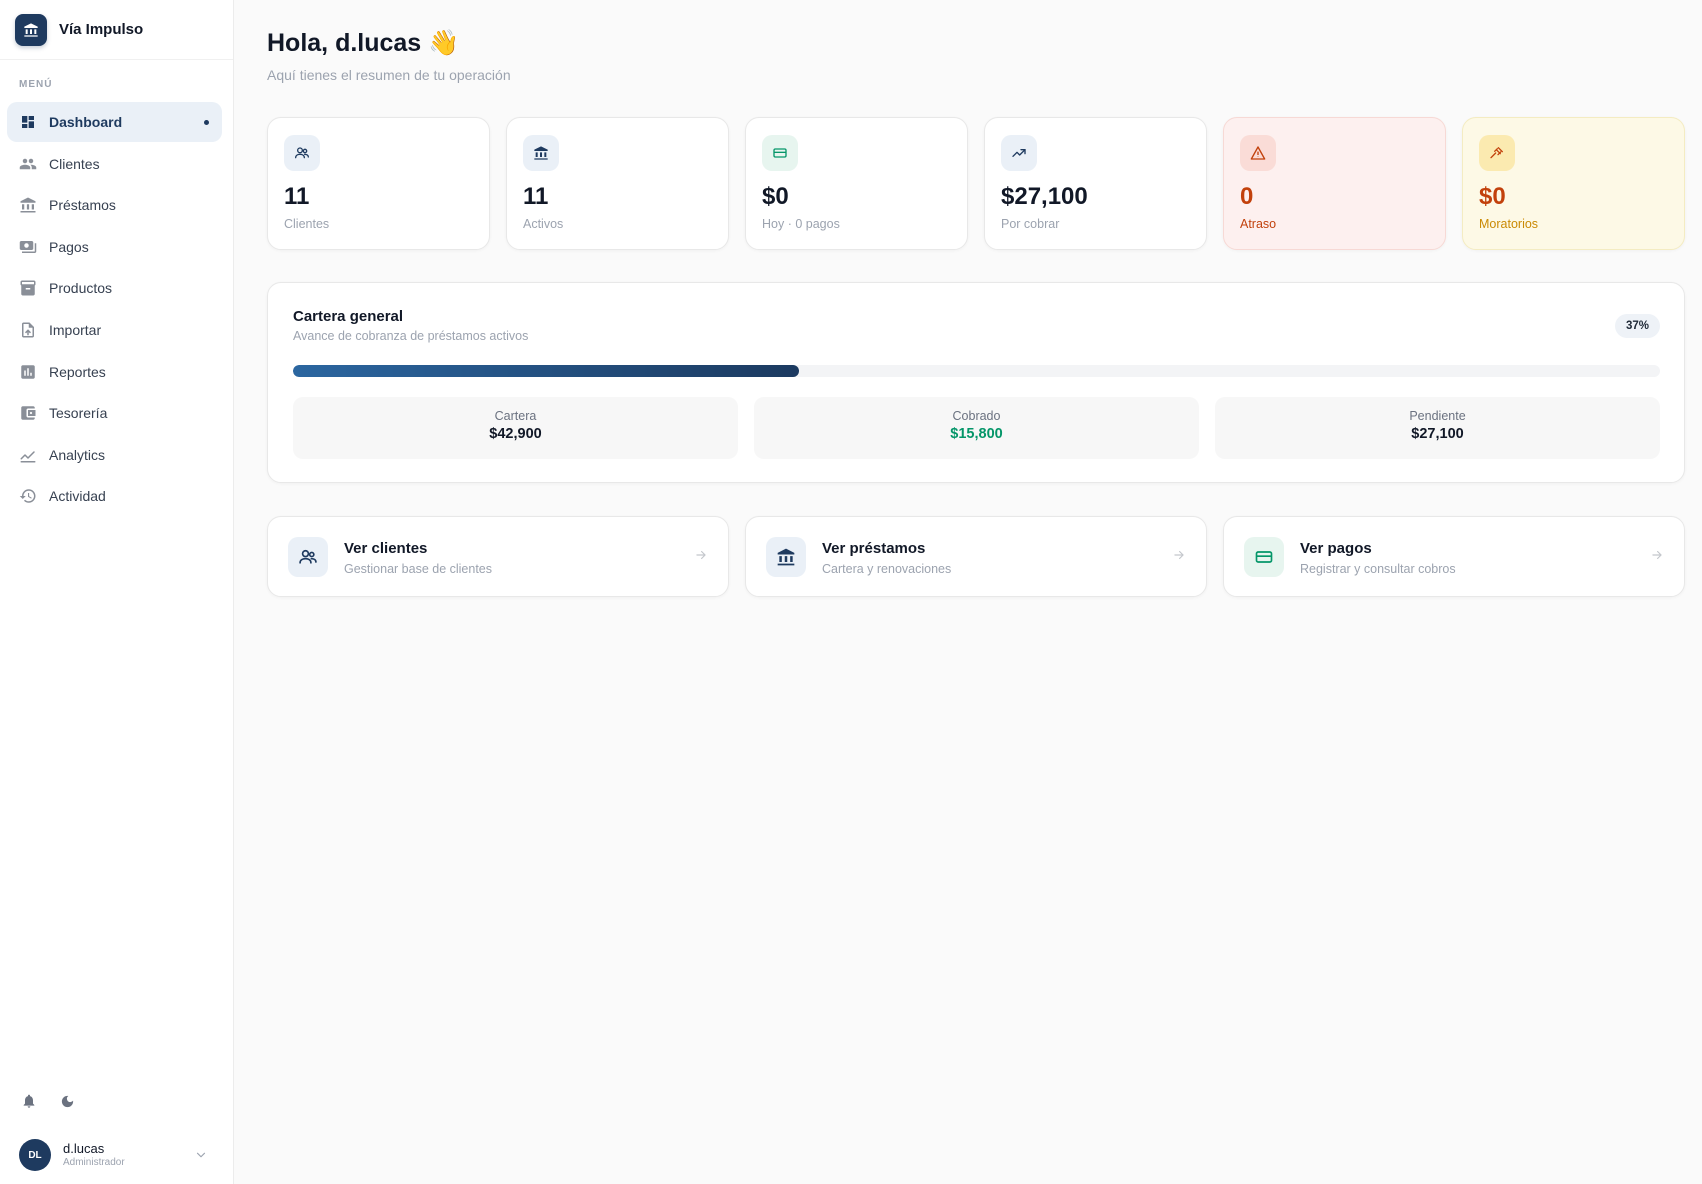 Image resolution: width=1702 pixels, height=1184 pixels. I want to click on page-subtitle: Aquí tienes el resumen de tu operación, so click(389, 75).